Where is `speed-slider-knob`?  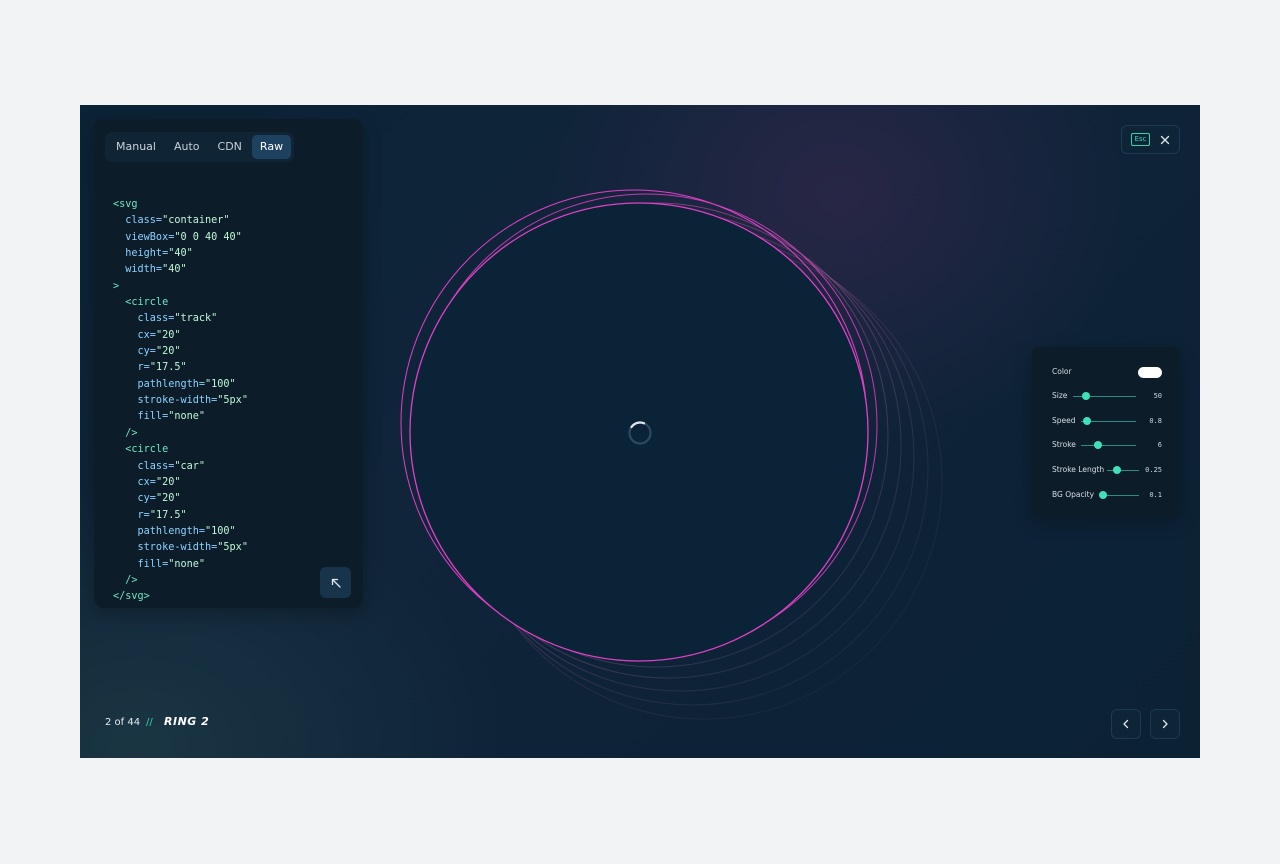 speed-slider-knob is located at coordinates (1086, 421).